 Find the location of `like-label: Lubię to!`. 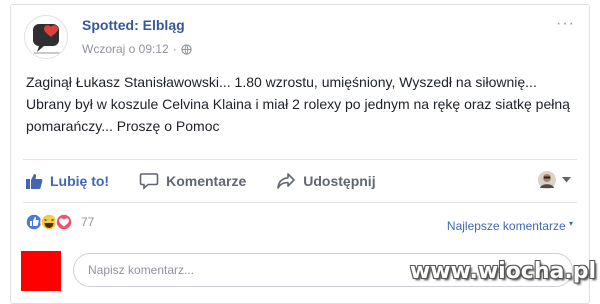

like-label: Lubię to! is located at coordinates (80, 181).